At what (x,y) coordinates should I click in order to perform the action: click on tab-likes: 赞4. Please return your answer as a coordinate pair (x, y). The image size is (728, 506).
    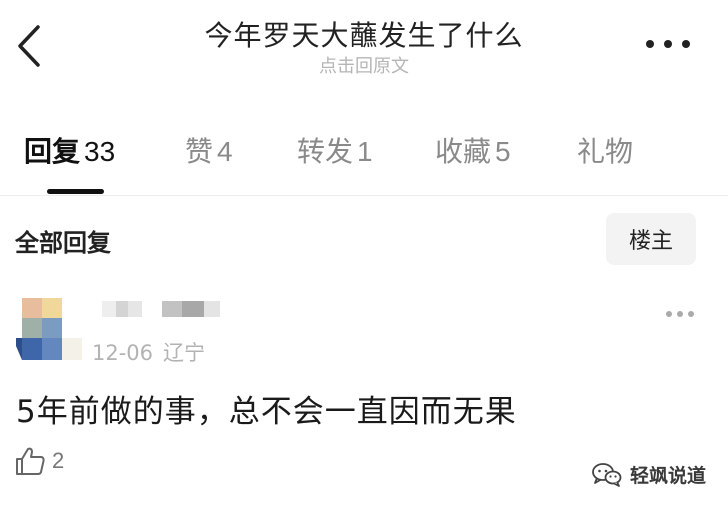
    Looking at the image, I should click on (209, 150).